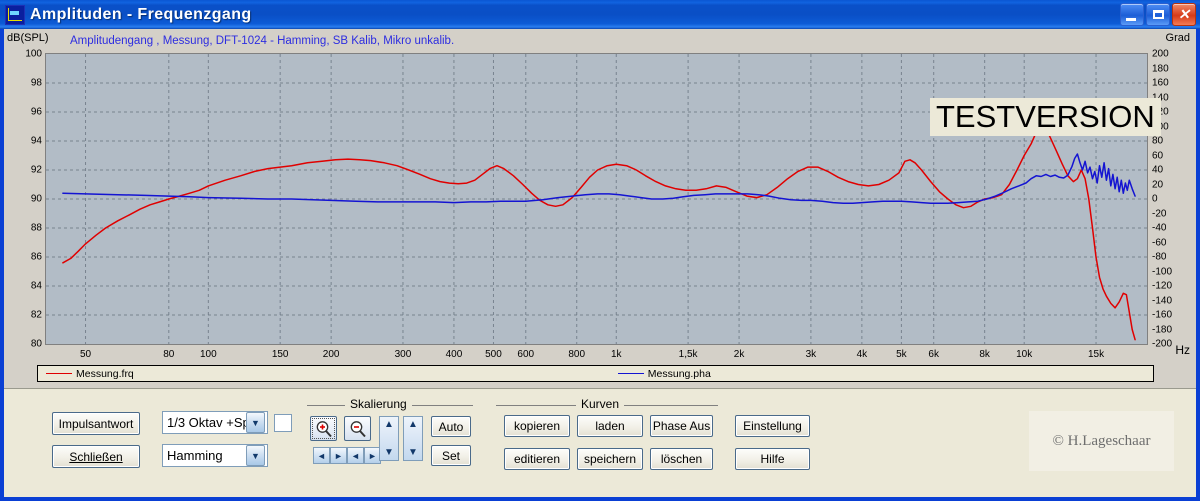 The image size is (1200, 501). I want to click on smoothing-value: 1/3 Oktav +Sp, so click(206, 422).